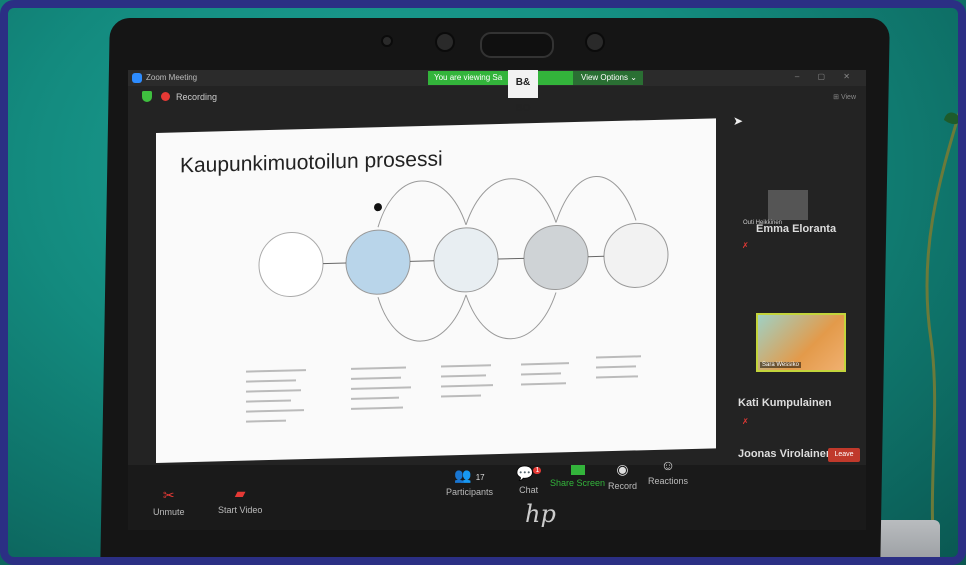 The image size is (966, 565). What do you see at coordinates (387, 41) in the screenshot?
I see `sensor-icon` at bounding box center [387, 41].